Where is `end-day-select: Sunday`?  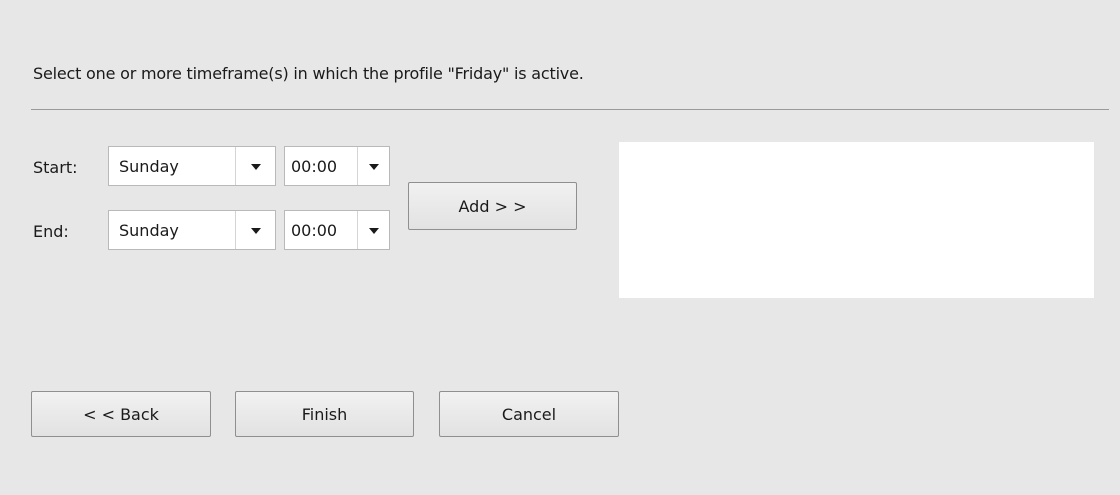
end-day-select: Sunday is located at coordinates (192, 230).